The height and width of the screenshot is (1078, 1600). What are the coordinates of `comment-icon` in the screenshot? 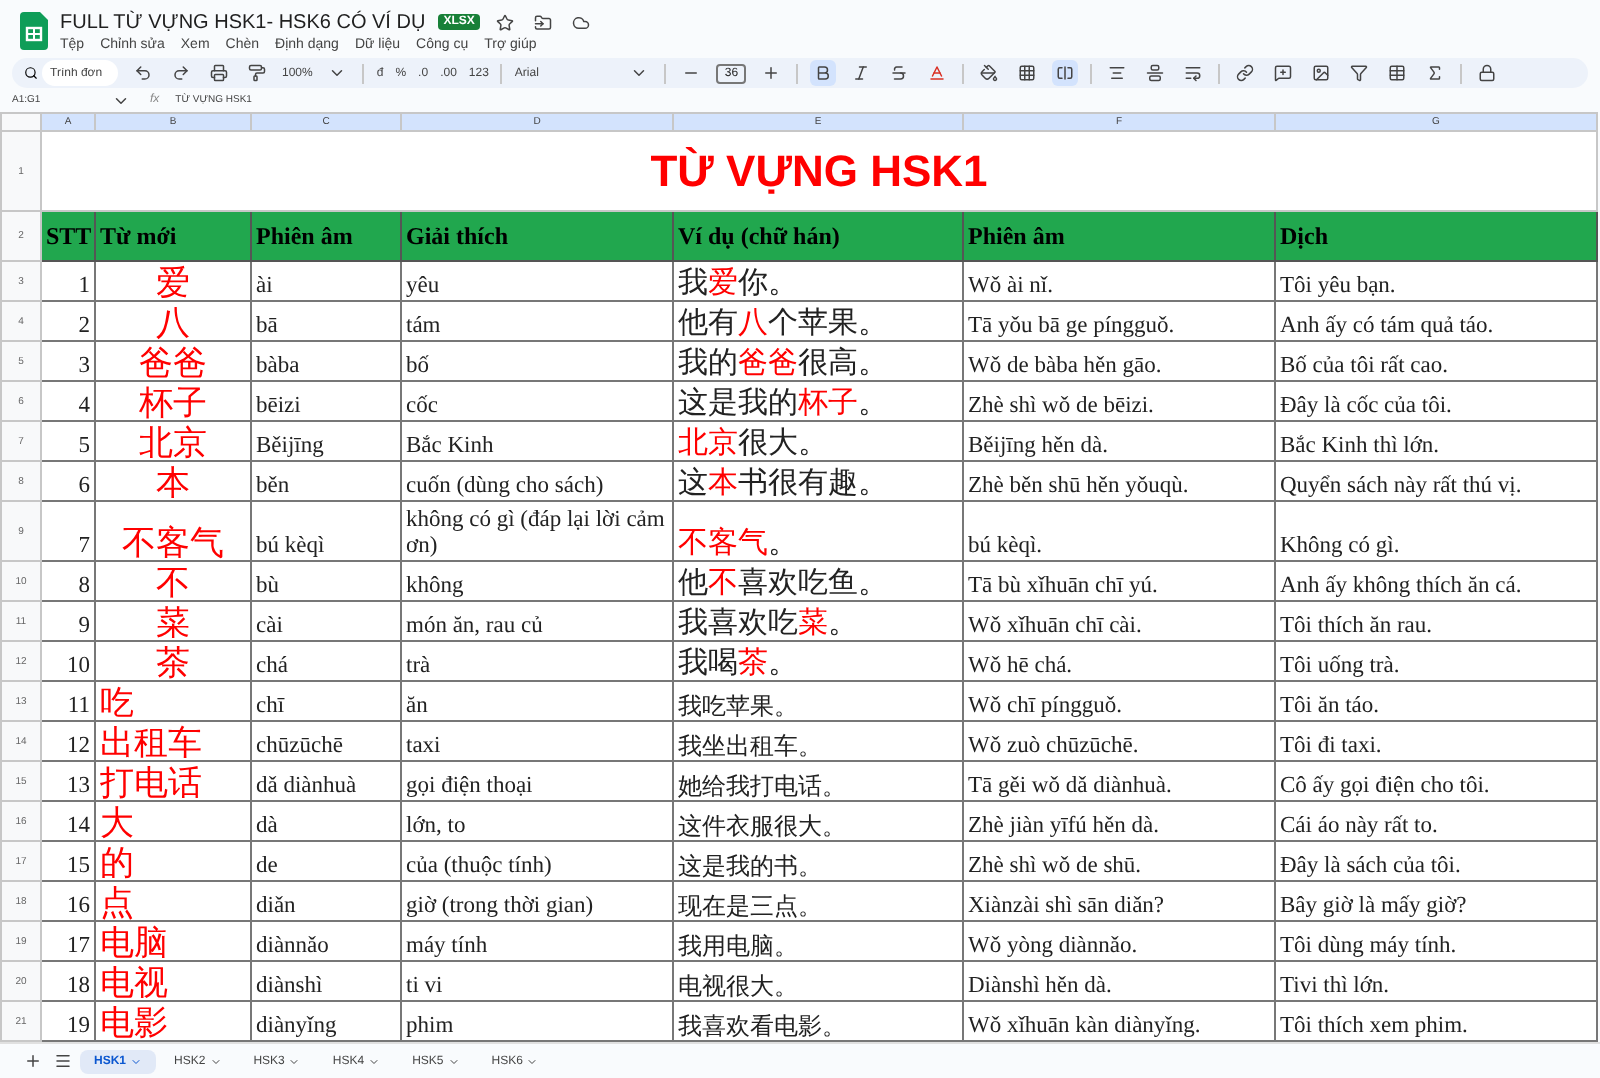 It's located at (1283, 73).